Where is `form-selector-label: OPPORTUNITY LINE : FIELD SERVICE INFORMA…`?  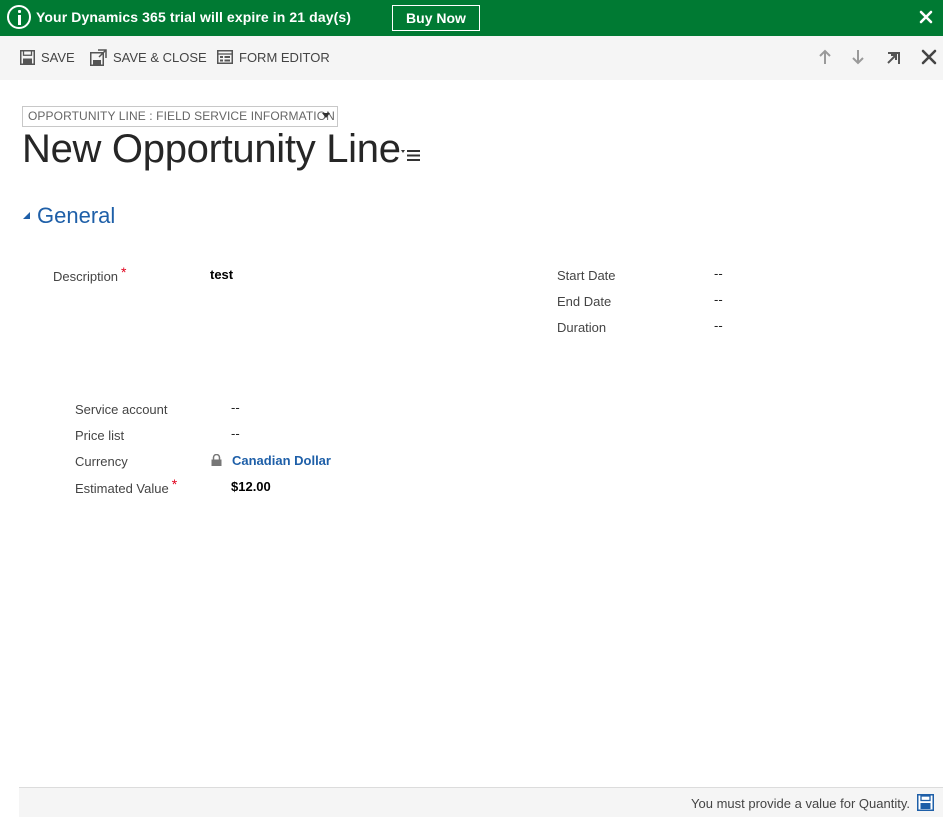
form-selector-label: OPPORTUNITY LINE : FIELD SERVICE INFORMA… is located at coordinates (181, 116).